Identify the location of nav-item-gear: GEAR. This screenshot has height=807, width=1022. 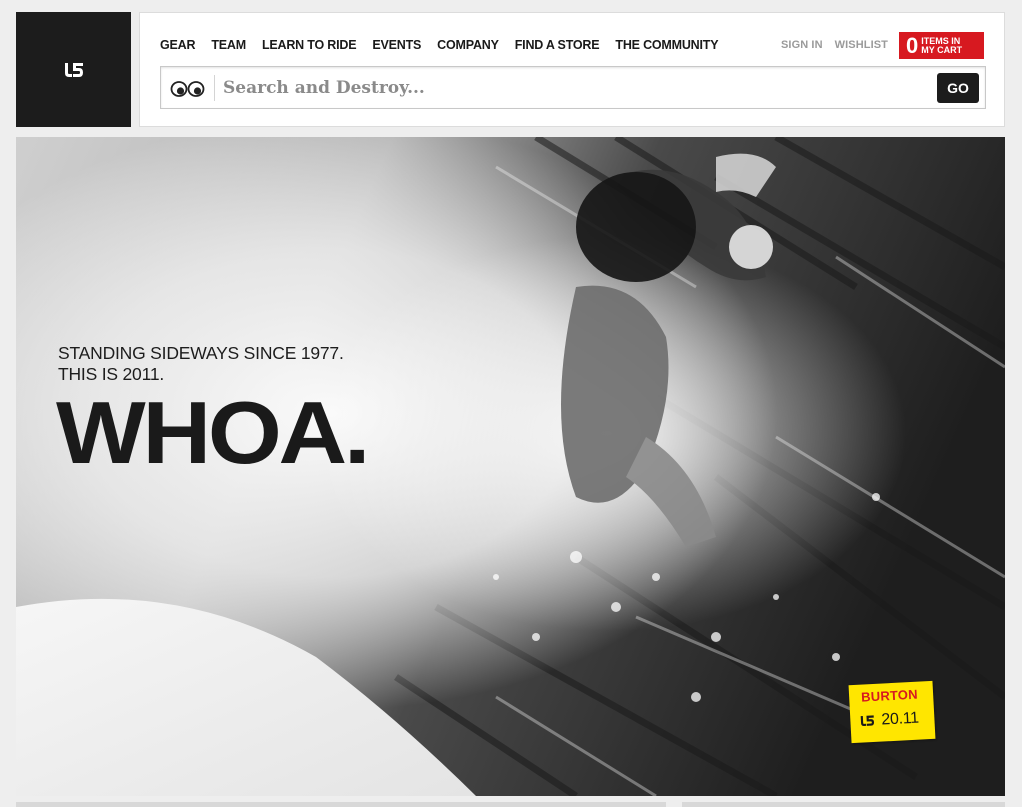
(178, 45).